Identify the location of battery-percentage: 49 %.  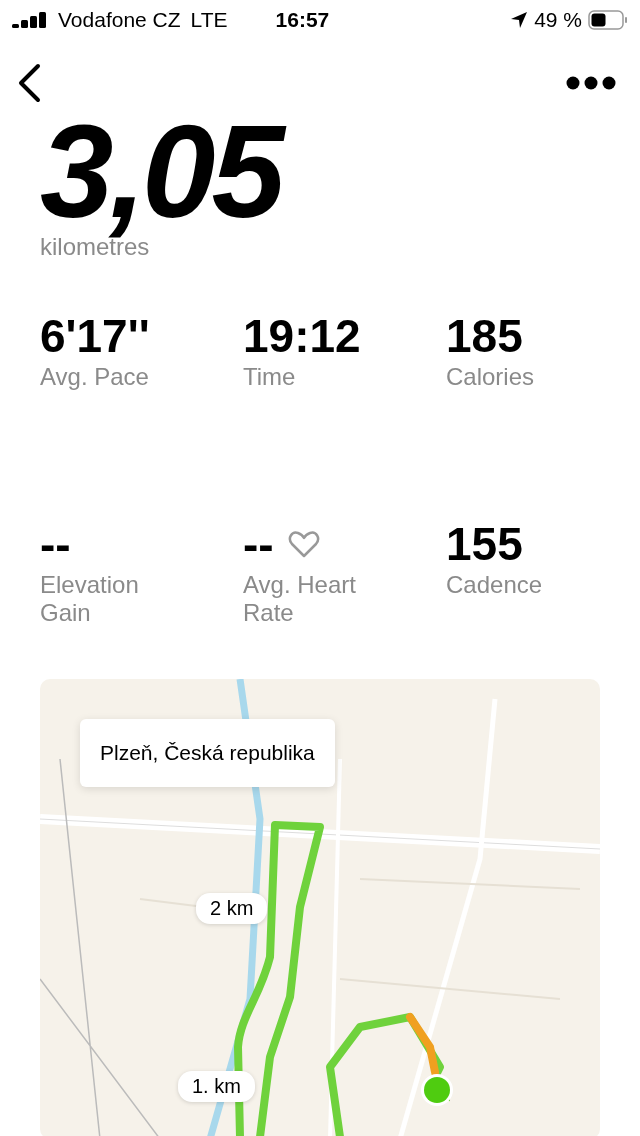
(558, 20).